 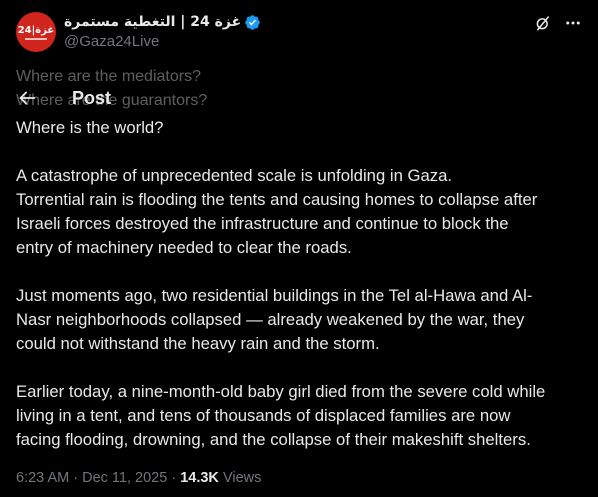 I want to click on header-actions, so click(x=558, y=23).